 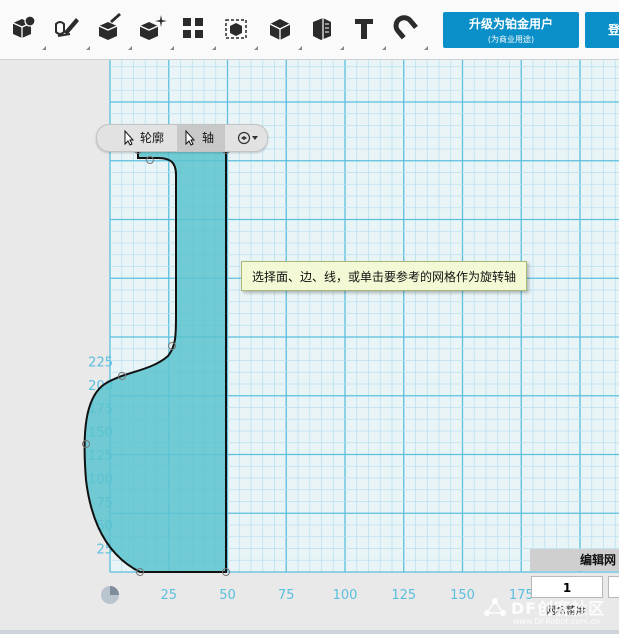 What do you see at coordinates (602, 30) in the screenshot?
I see `login-button: 登` at bounding box center [602, 30].